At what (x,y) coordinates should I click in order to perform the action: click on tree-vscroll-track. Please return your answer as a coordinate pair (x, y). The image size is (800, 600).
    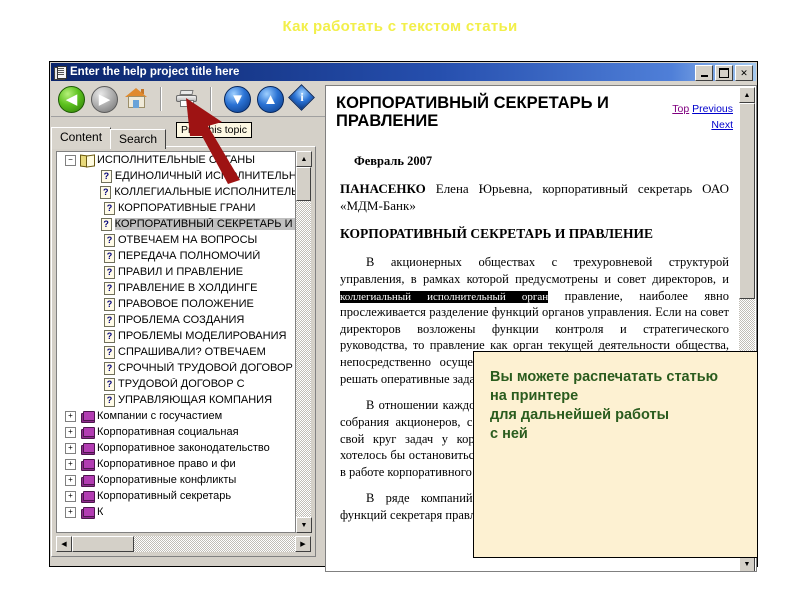
    Looking at the image, I should click on (303, 342).